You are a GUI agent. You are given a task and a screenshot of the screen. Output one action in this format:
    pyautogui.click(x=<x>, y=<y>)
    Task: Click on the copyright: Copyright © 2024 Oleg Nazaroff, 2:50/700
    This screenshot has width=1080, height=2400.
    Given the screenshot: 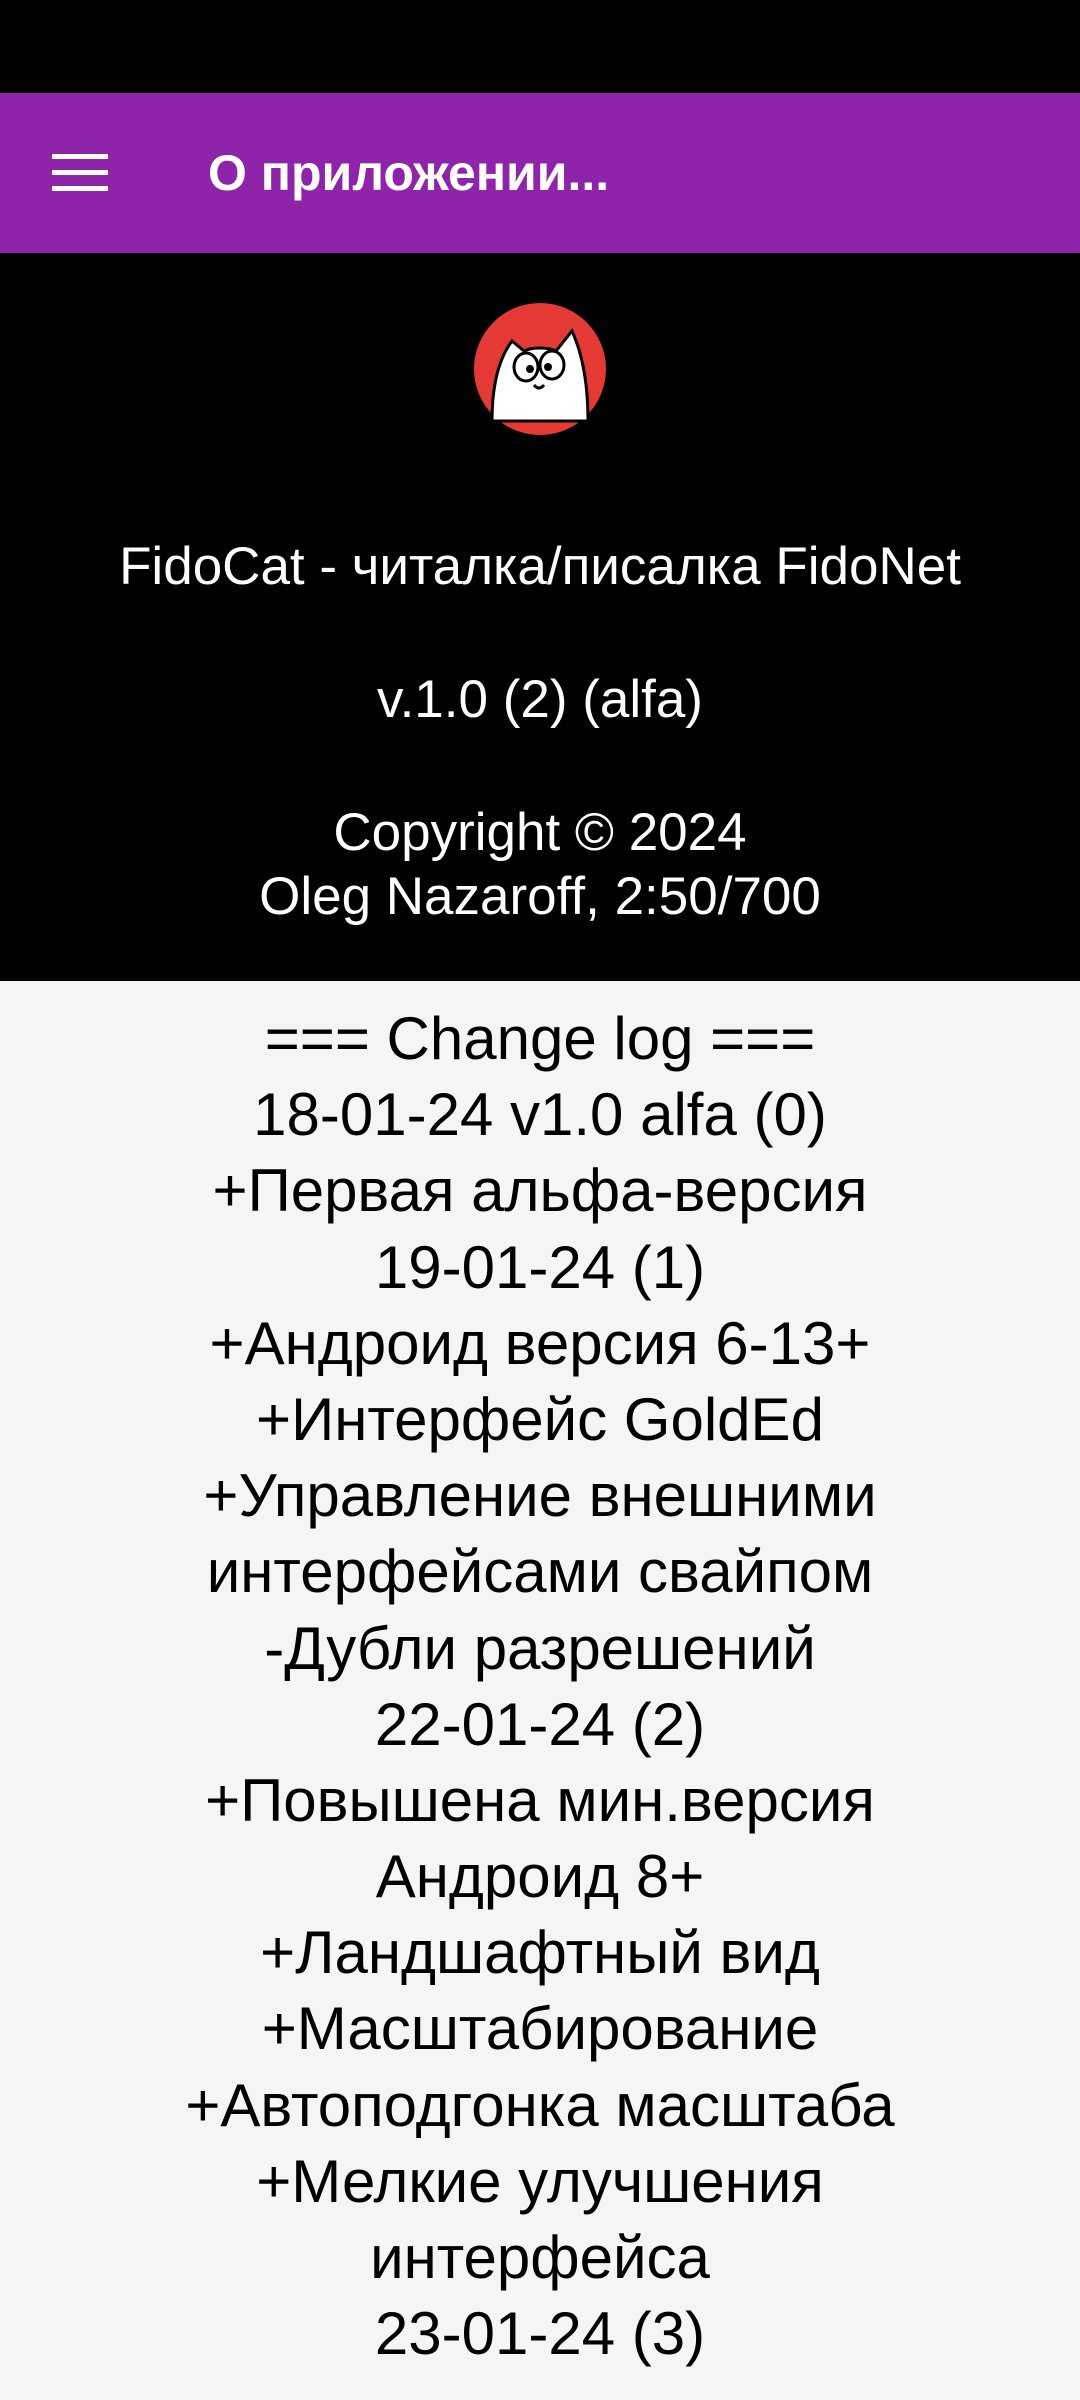 What is the action you would take?
    pyautogui.click(x=540, y=865)
    